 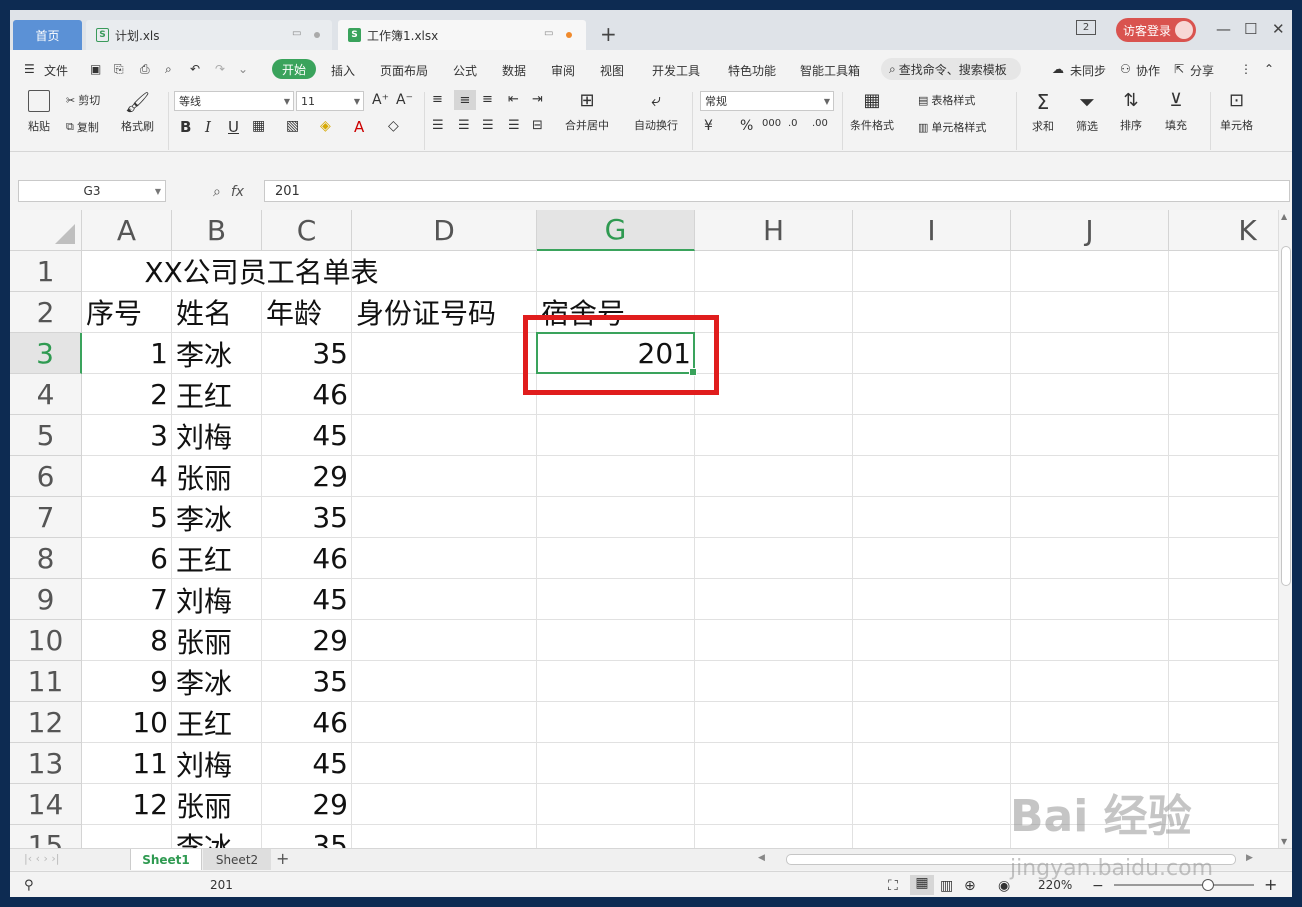 I want to click on command-search: ⌕ 查找命令、搜索模板, so click(x=951, y=69).